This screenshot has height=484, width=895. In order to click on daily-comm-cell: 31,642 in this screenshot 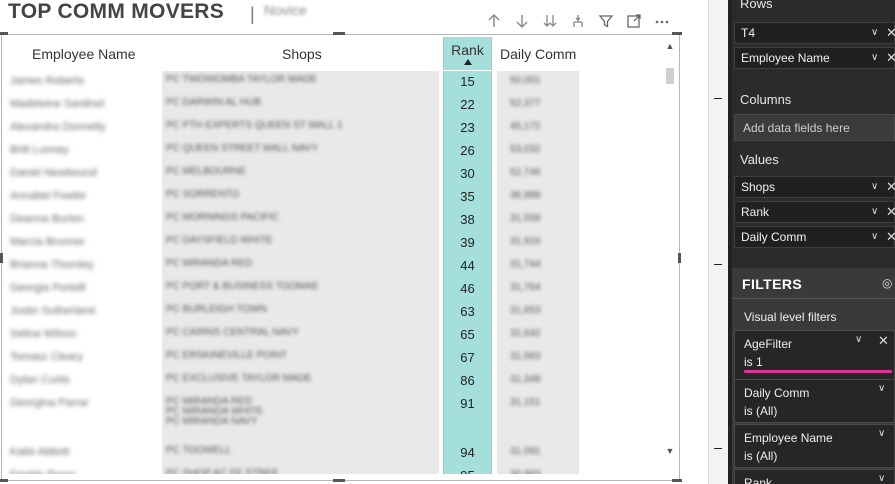, I will do `click(525, 333)`.